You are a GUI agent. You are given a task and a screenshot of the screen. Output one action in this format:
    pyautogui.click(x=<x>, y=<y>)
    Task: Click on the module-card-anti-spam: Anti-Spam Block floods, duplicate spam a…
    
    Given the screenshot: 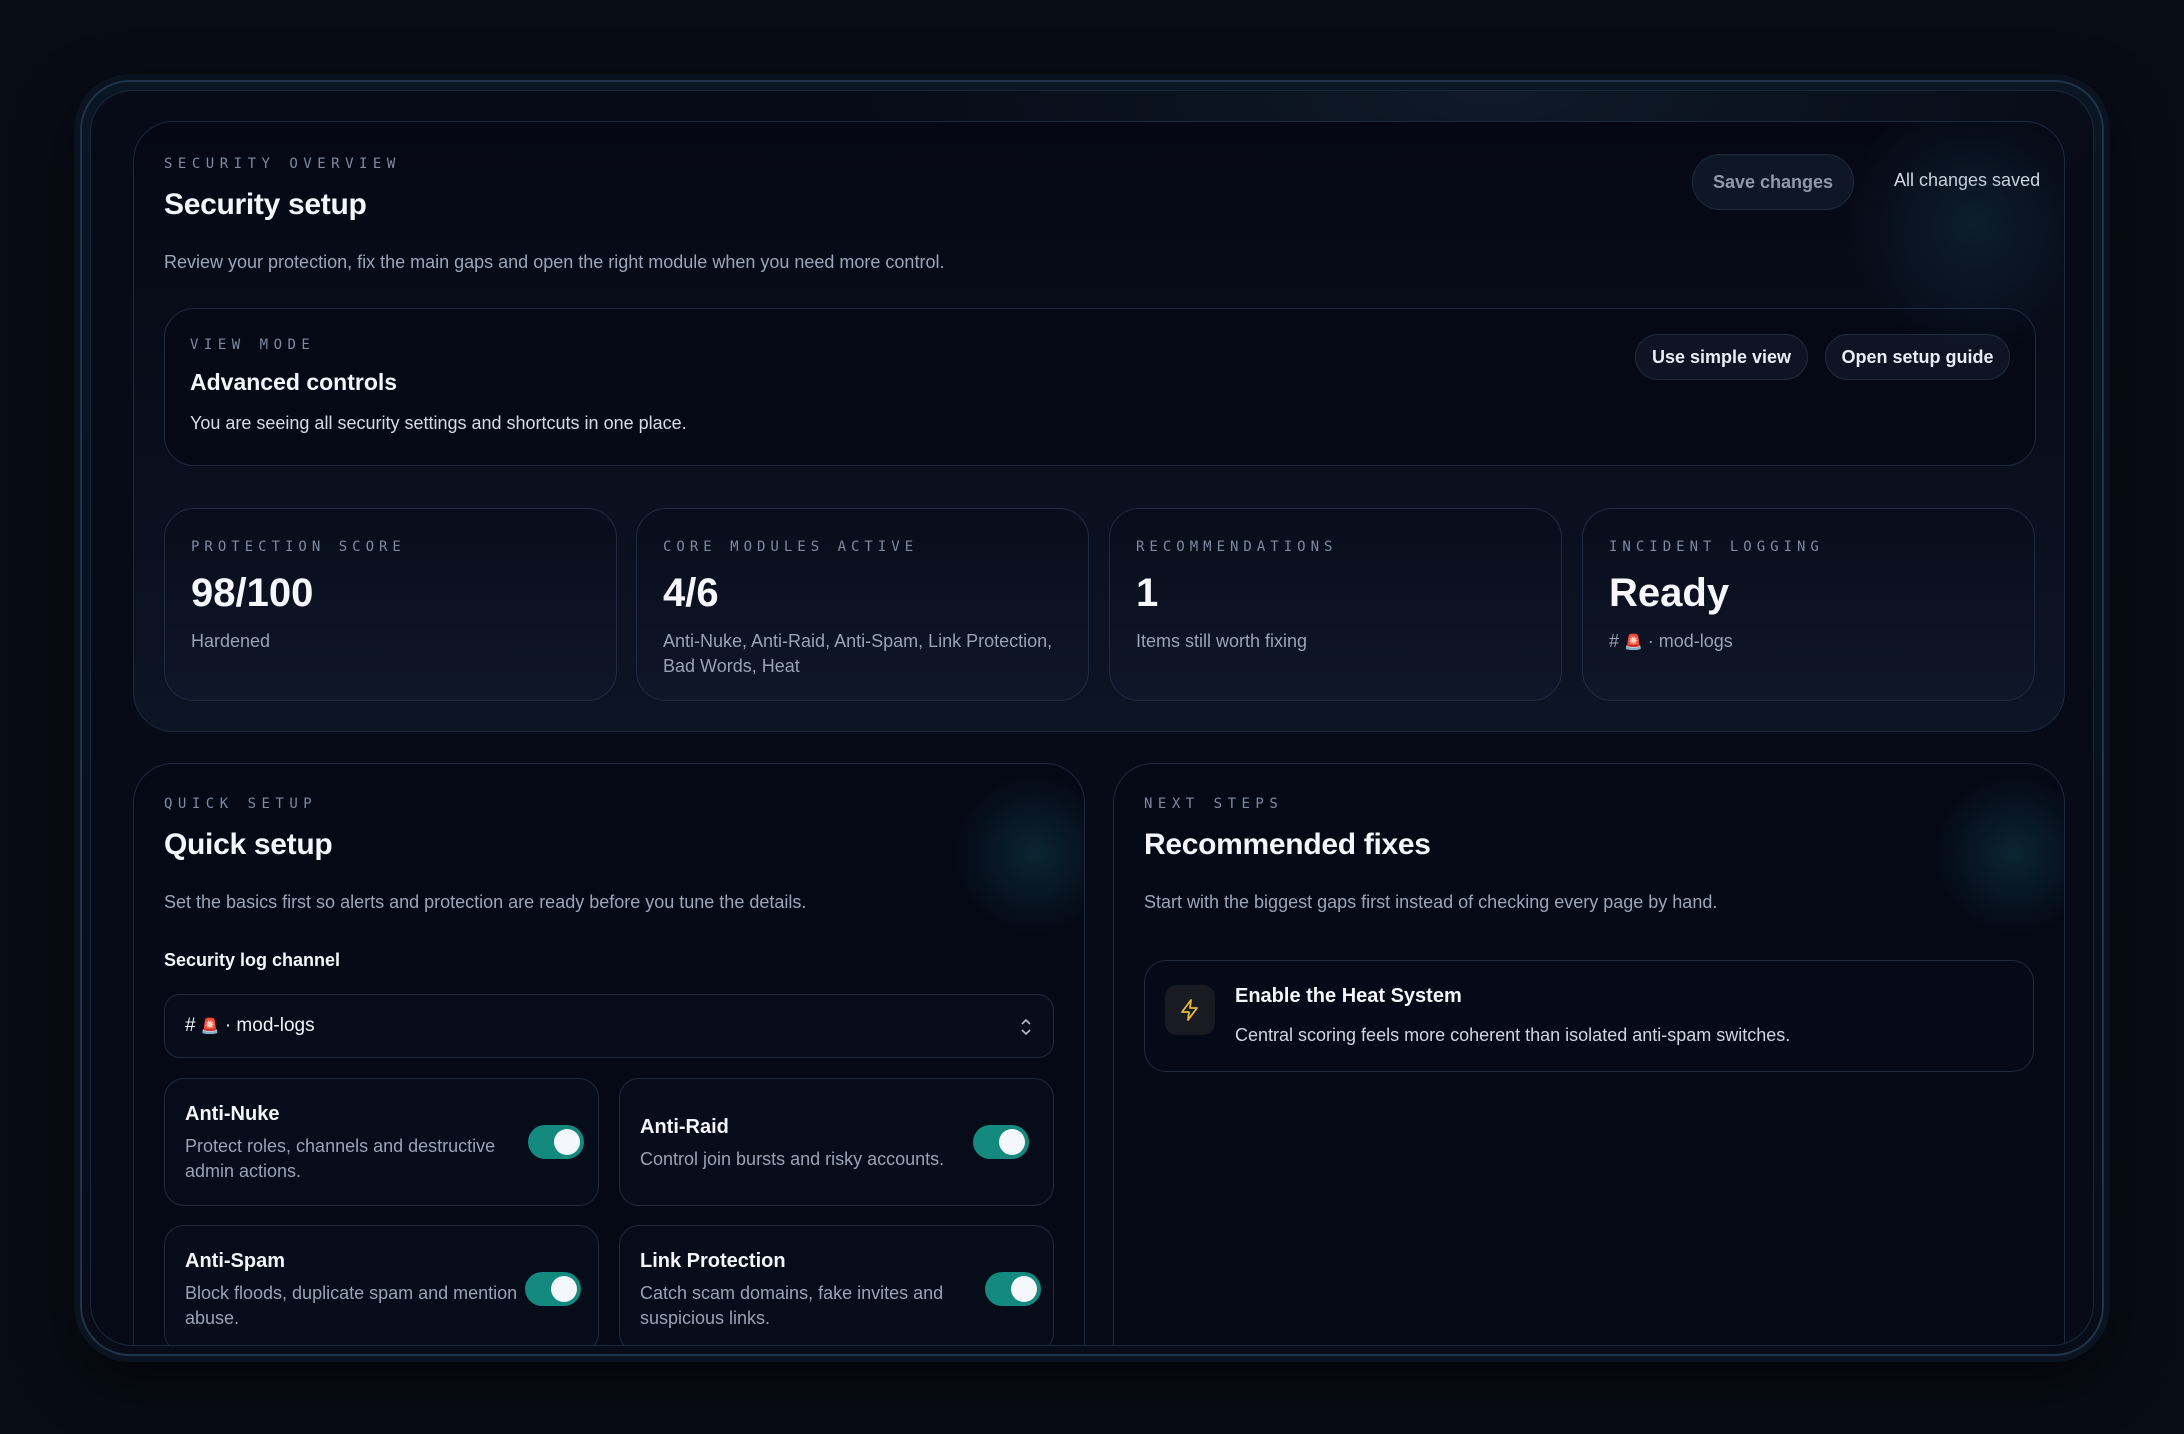 What is the action you would take?
    pyautogui.click(x=381, y=1285)
    